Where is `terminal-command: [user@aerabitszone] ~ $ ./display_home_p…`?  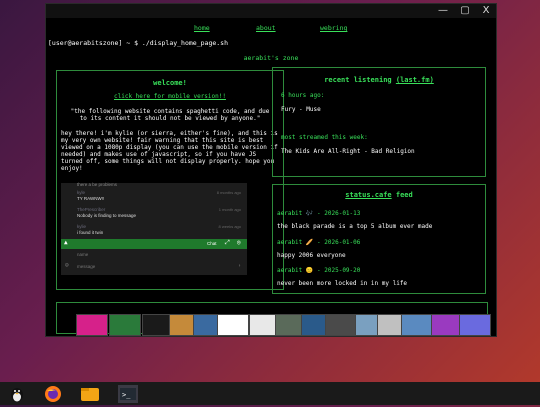 terminal-command: [user@aerabitszone] ~ $ ./display_home_p… is located at coordinates (138, 43).